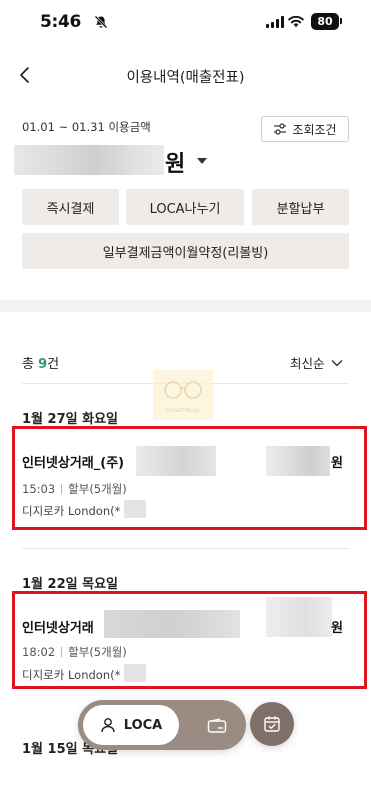 Image resolution: width=371 pixels, height=800 pixels. Describe the element at coordinates (70, 419) in the screenshot. I see `date-header: 1월 27일 화요일` at that location.